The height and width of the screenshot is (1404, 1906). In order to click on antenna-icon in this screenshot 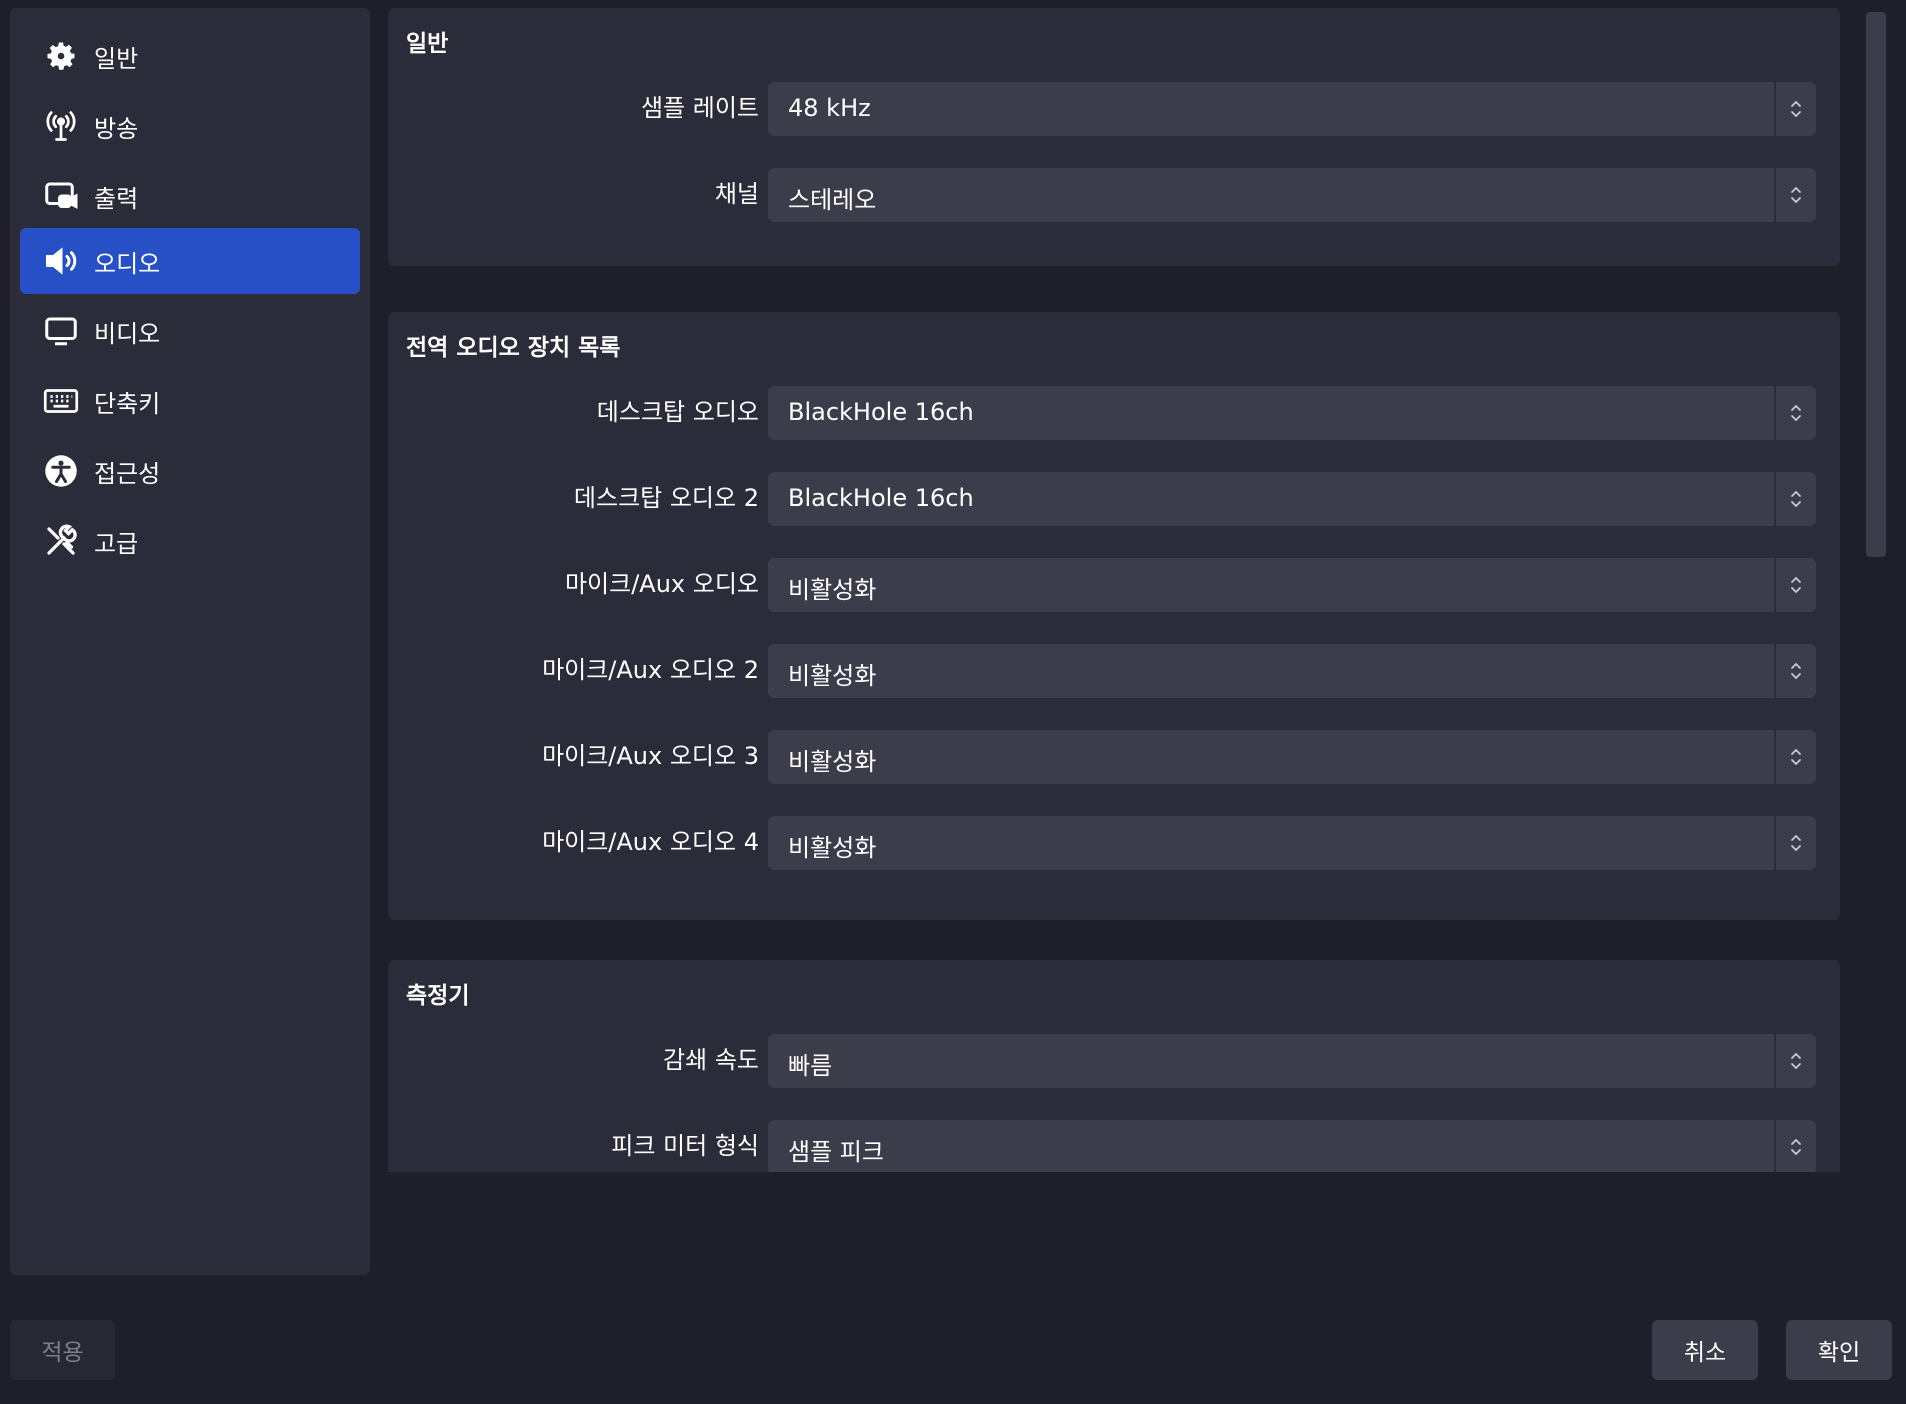, I will do `click(61, 126)`.